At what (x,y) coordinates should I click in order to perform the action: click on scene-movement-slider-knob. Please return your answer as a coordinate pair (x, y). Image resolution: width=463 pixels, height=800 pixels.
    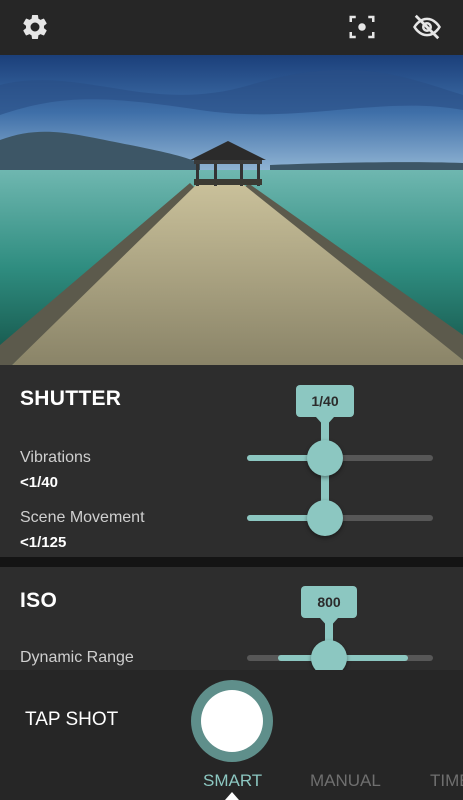
    Looking at the image, I should click on (325, 518).